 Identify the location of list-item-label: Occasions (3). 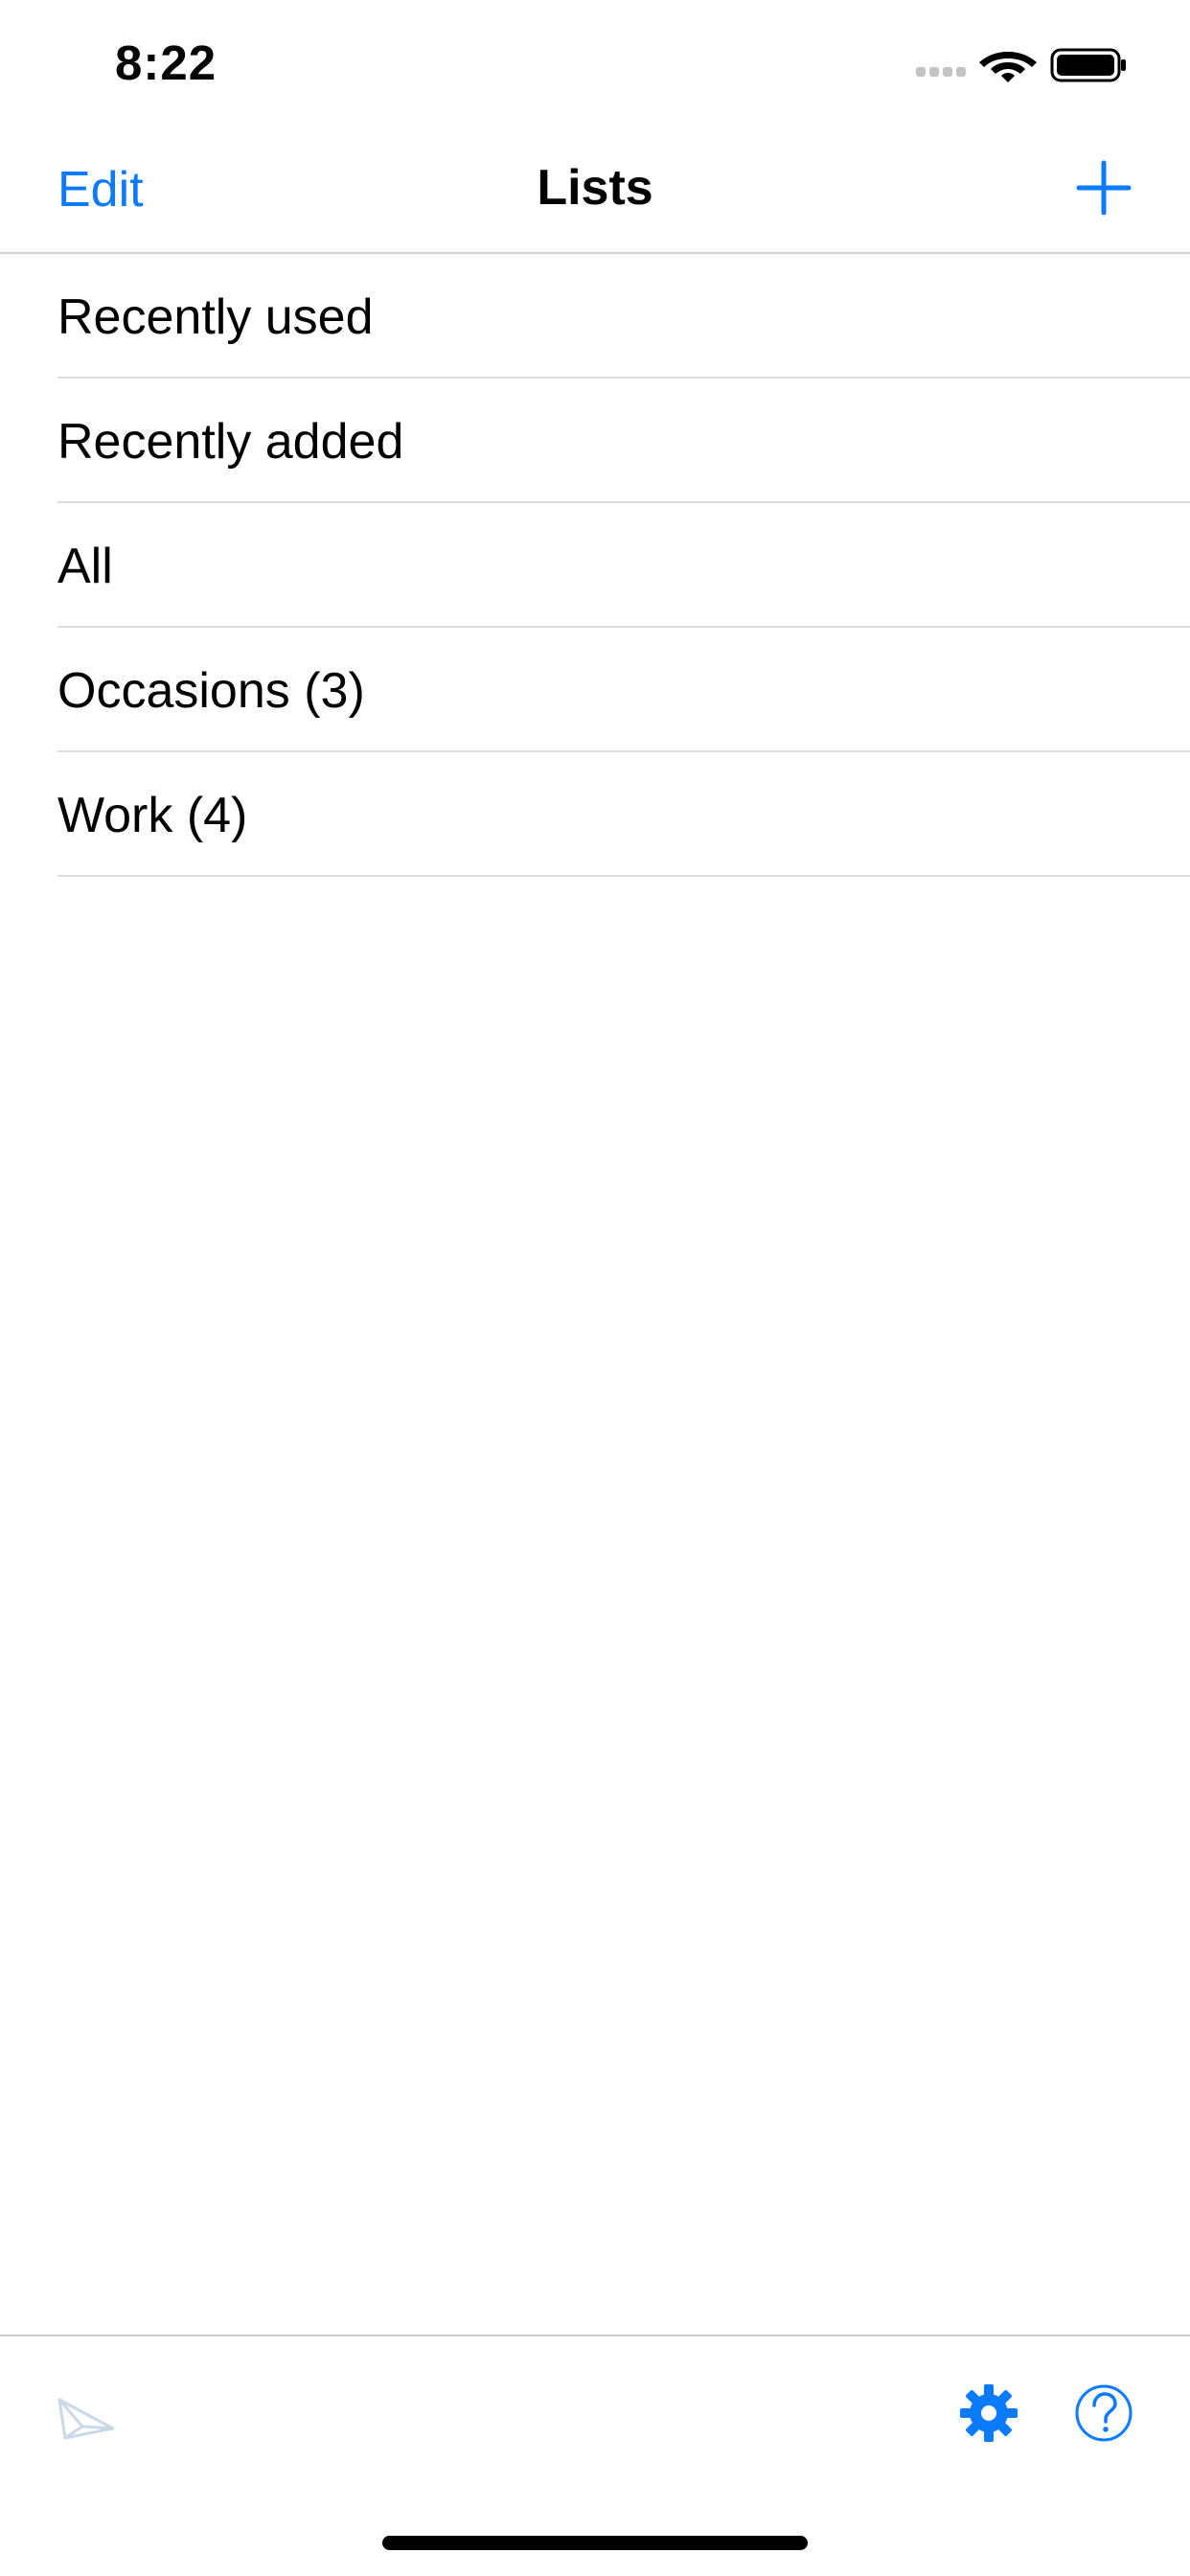
(211, 691).